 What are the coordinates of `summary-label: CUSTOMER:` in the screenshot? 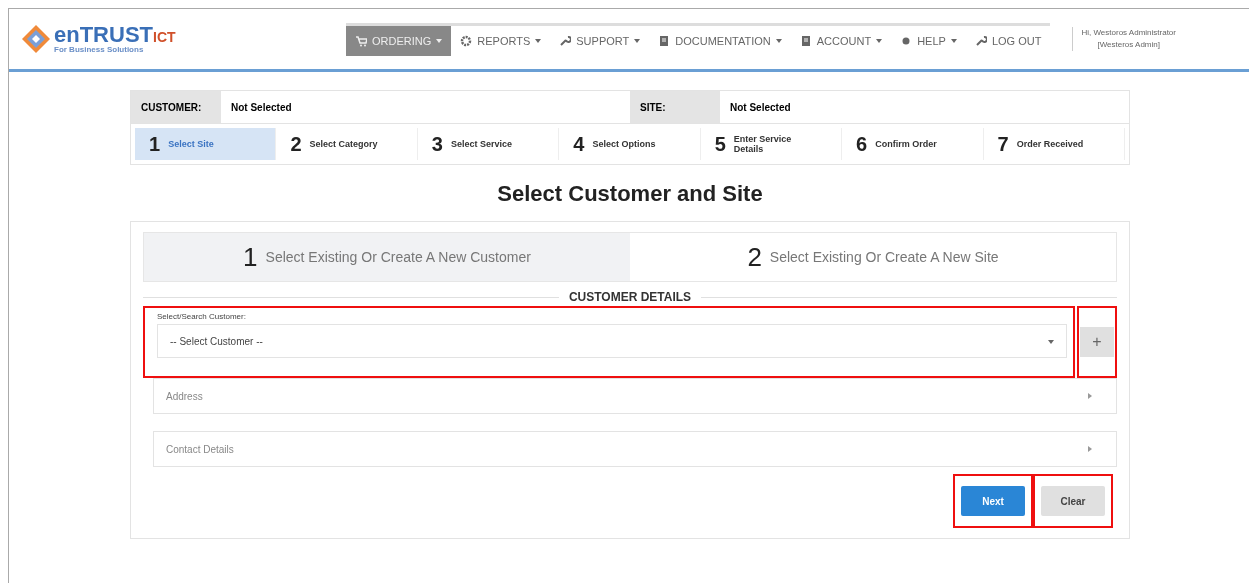 It's located at (176, 107).